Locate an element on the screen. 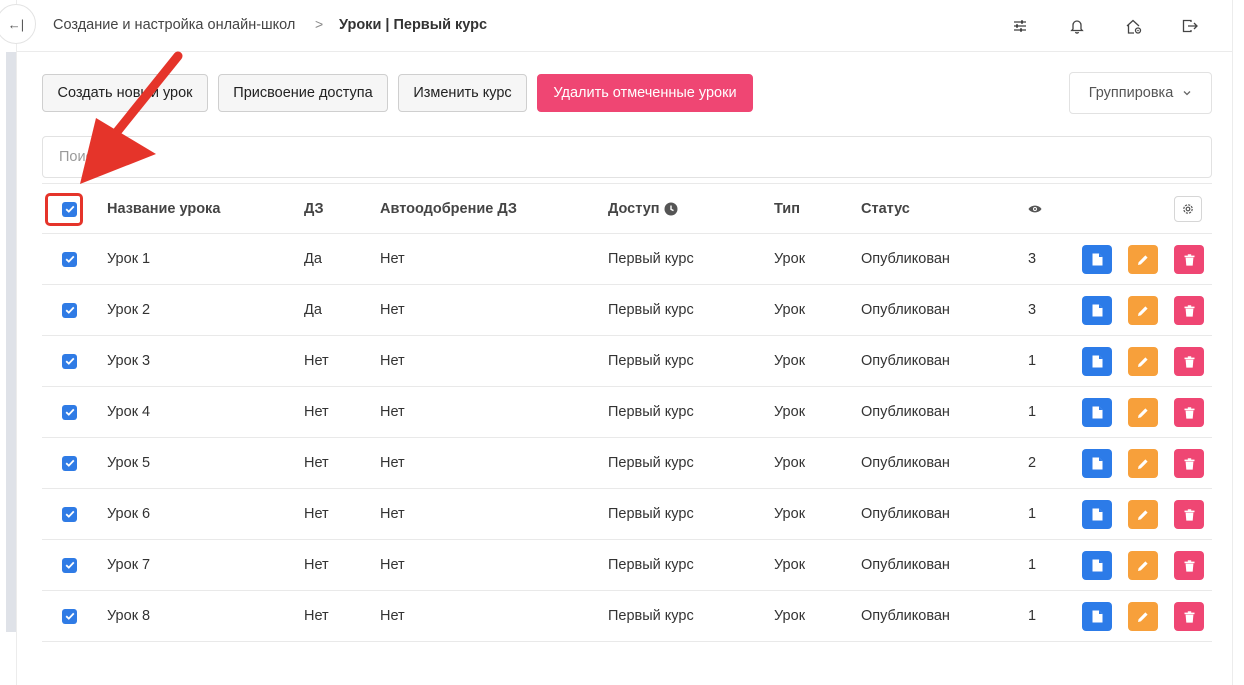 The height and width of the screenshot is (685, 1244). column-header-homework: ДЗ is located at coordinates (314, 209).